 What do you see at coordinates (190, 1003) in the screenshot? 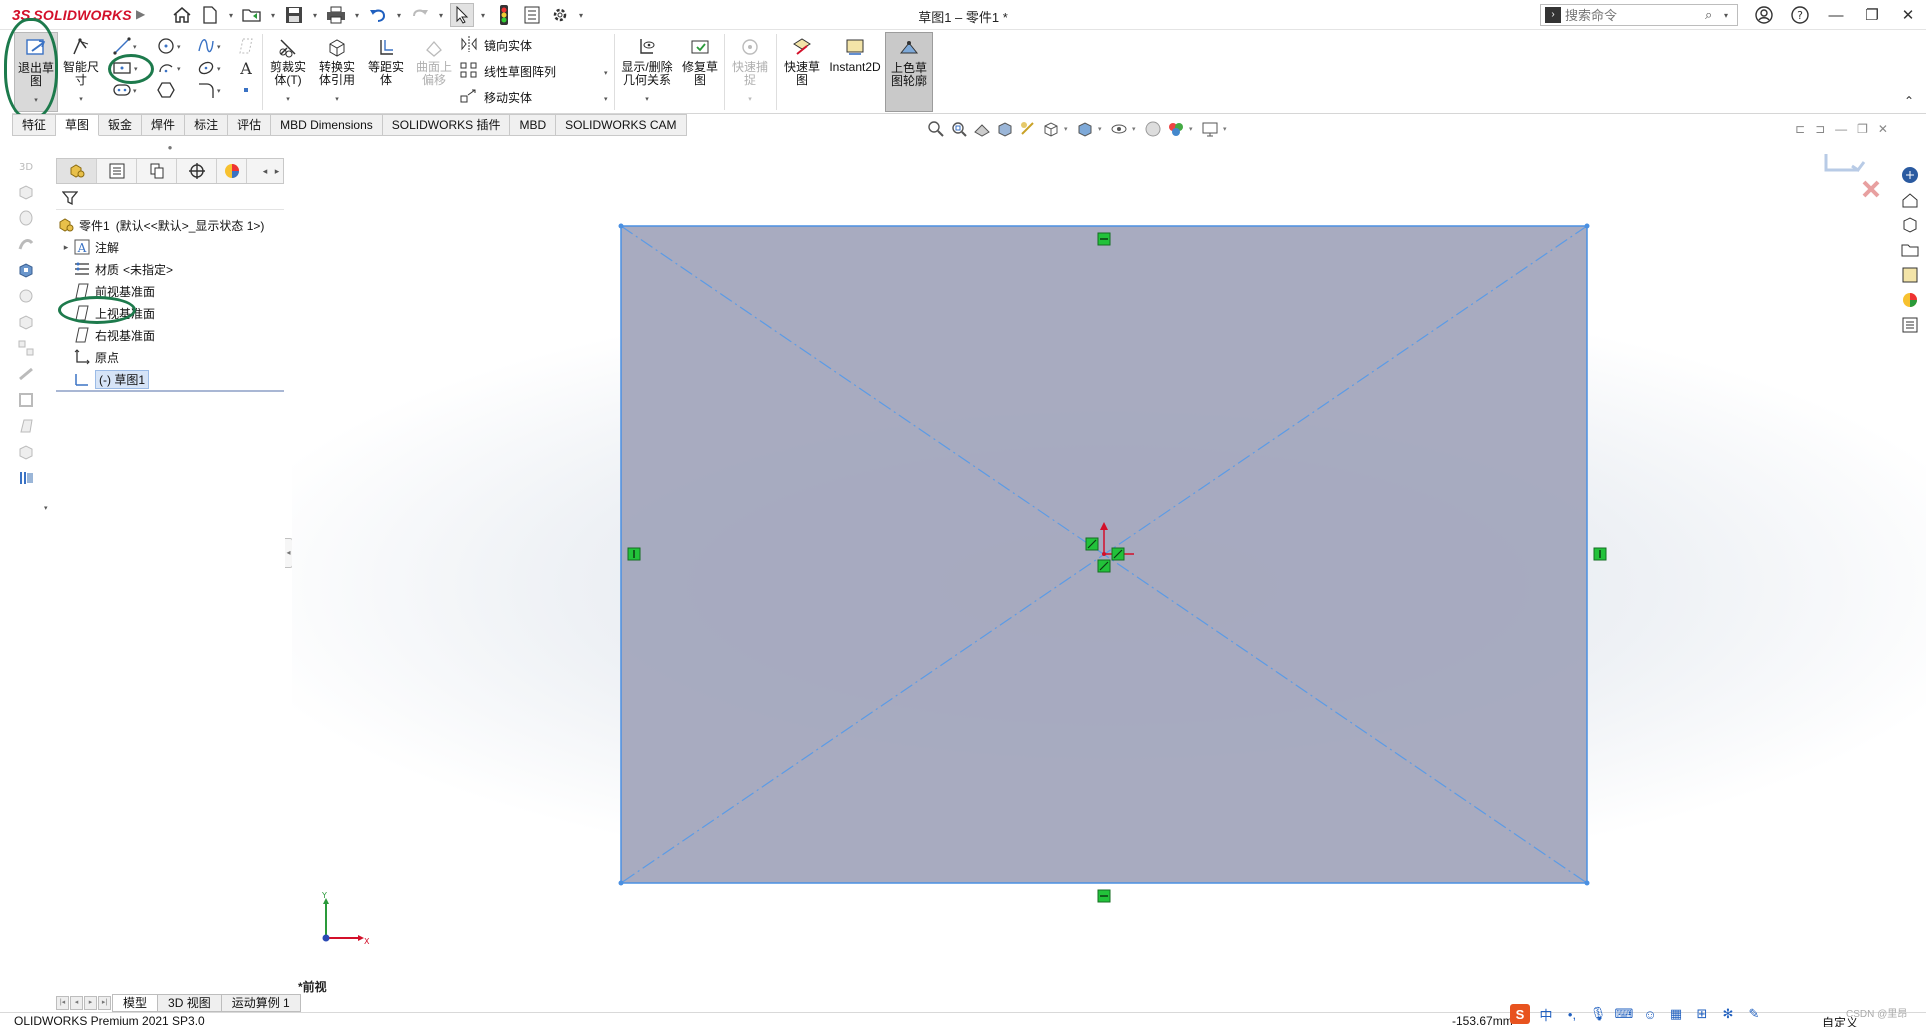
I see `tab-3d-views: 3D 视图` at bounding box center [190, 1003].